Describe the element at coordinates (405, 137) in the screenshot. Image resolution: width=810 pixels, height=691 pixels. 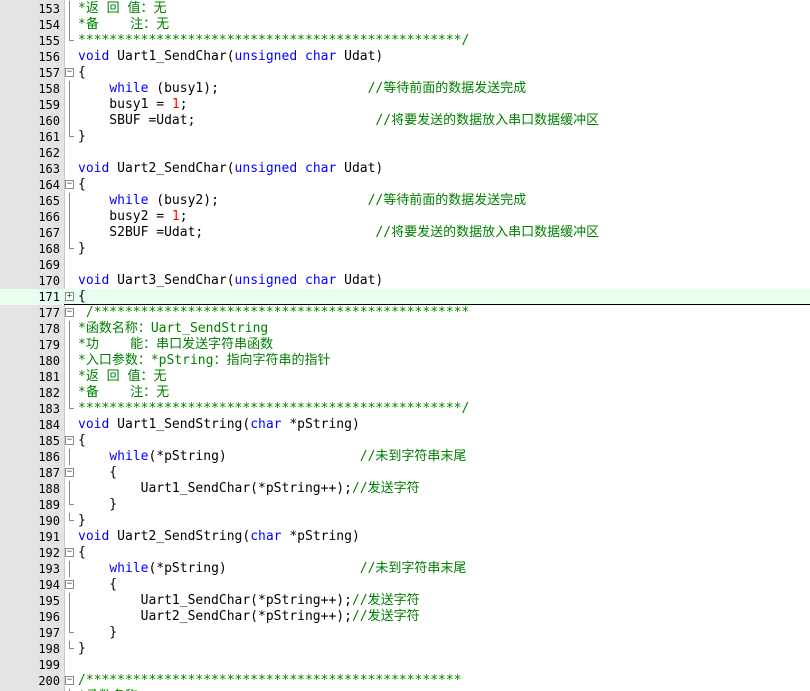
I see `code-line: 161}` at that location.